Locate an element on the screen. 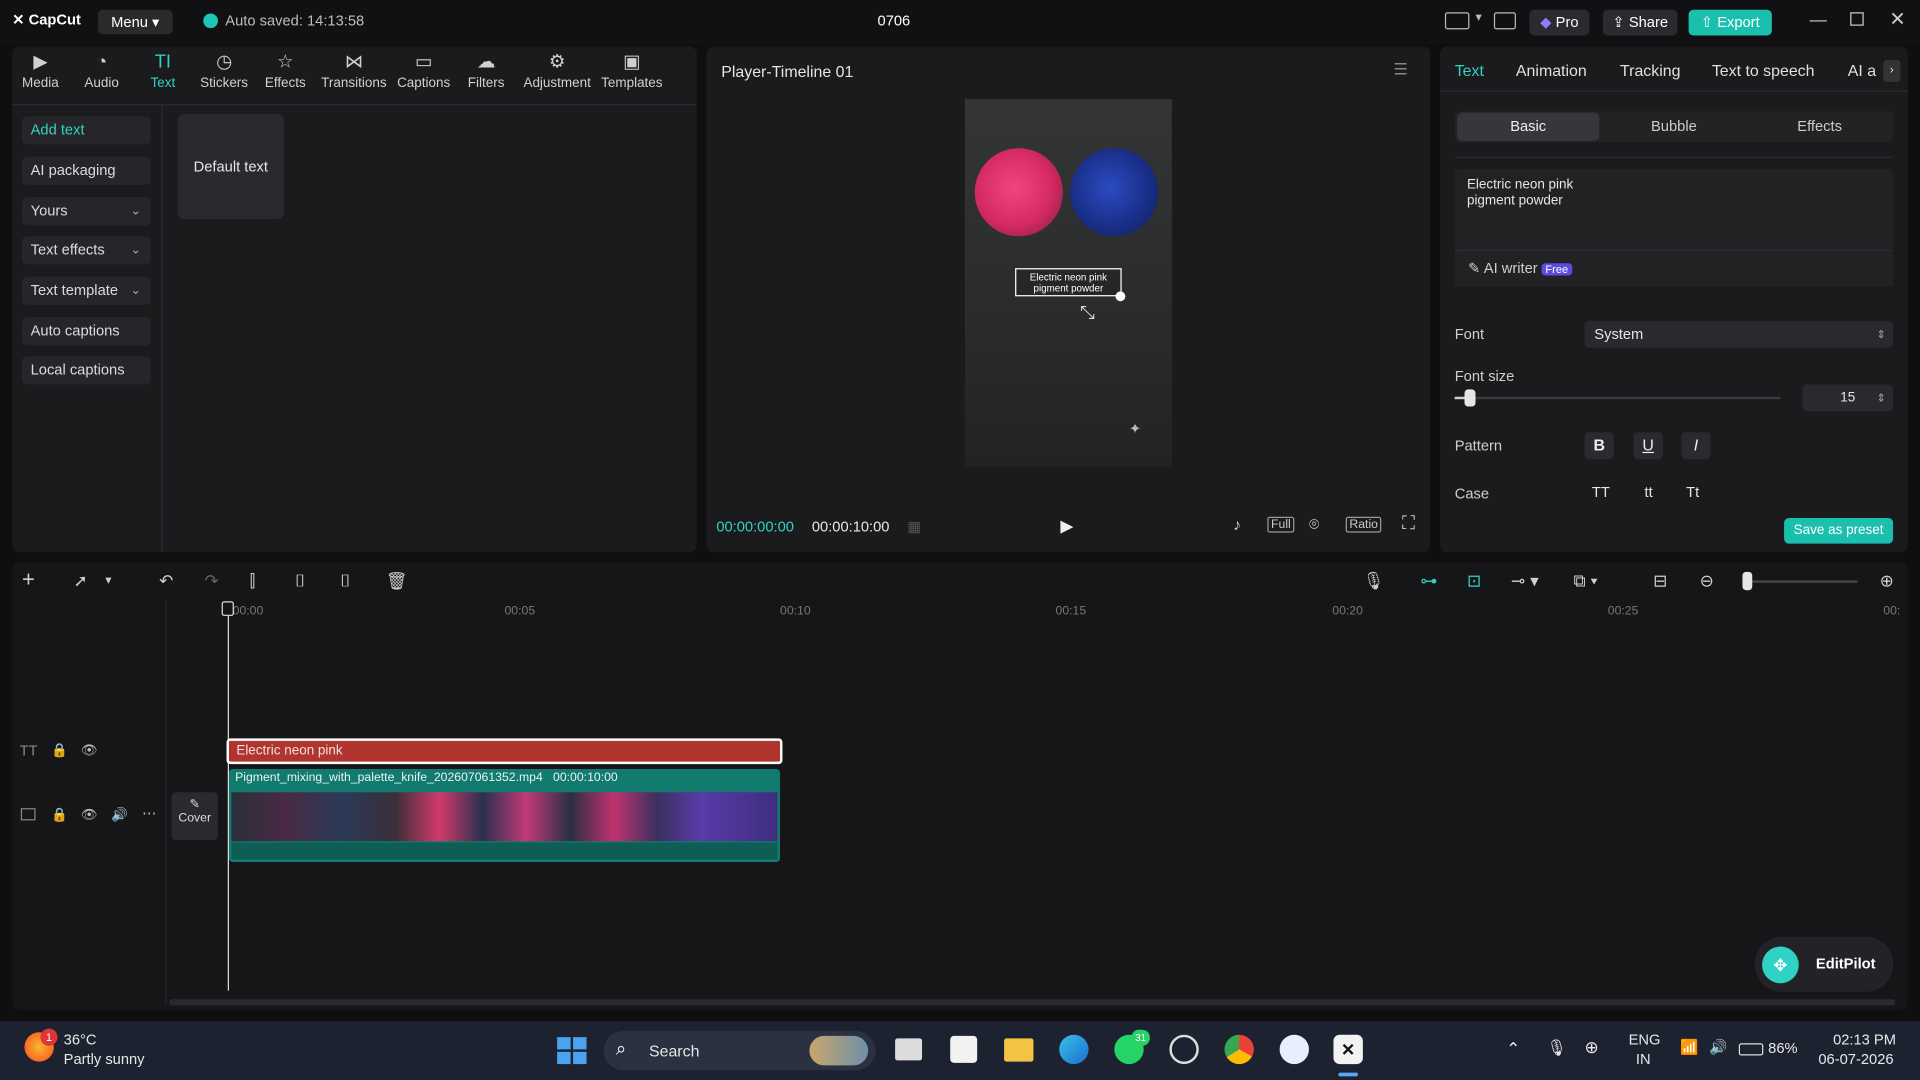 Image resolution: width=1920 pixels, height=1080 pixels. subtab-basic: Basic is located at coordinates (1528, 126).